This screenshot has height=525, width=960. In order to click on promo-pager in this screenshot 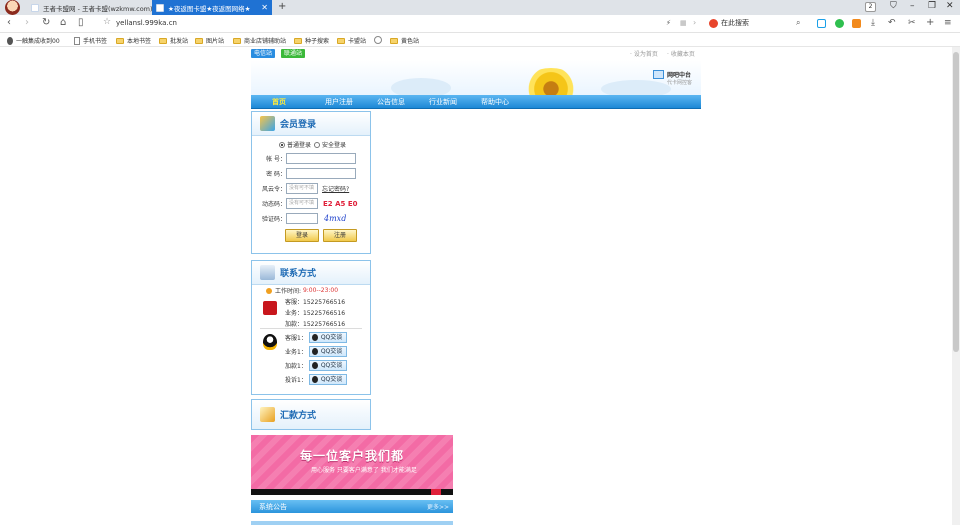, I will do `click(352, 492)`.